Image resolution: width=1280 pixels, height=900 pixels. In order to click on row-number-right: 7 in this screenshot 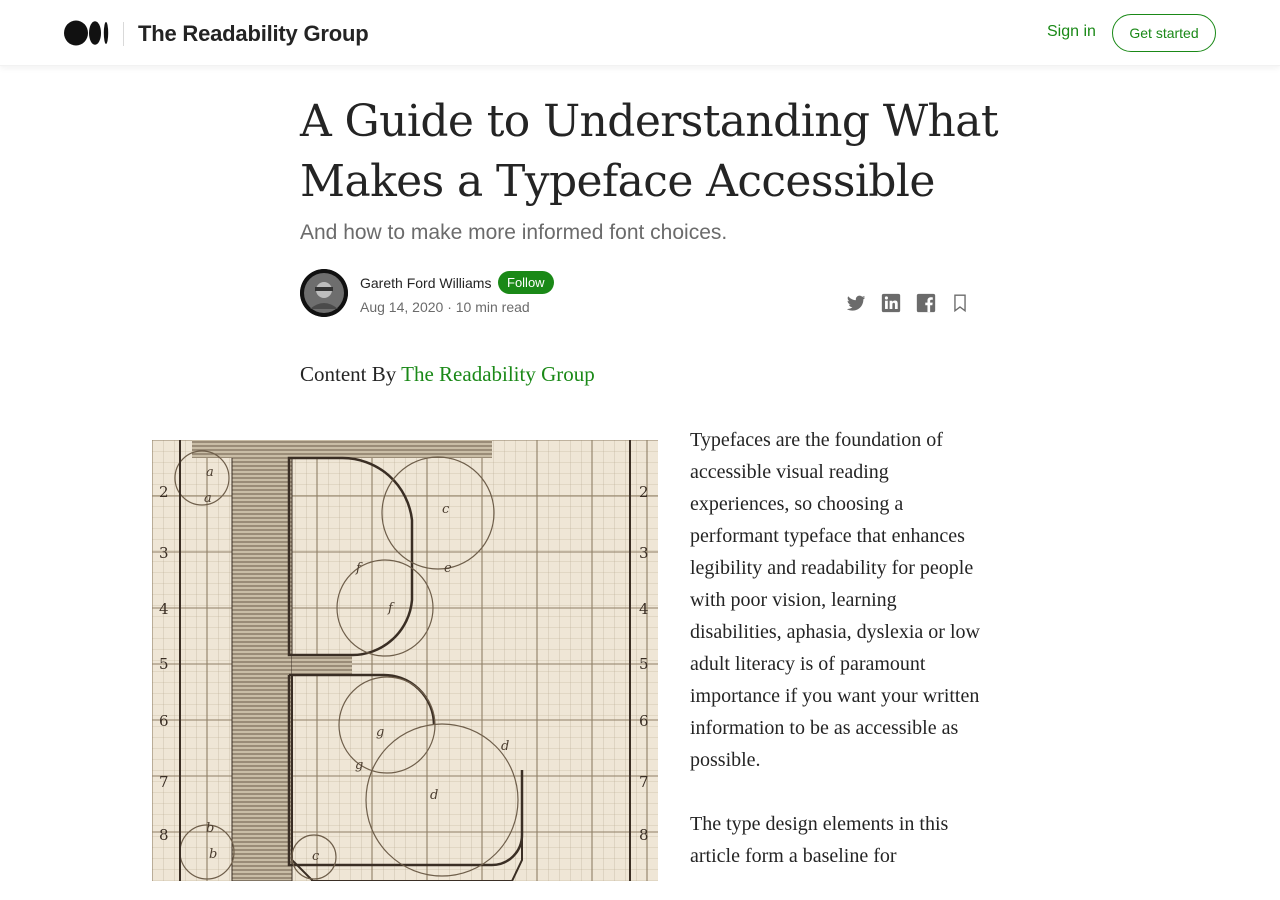, I will do `click(644, 782)`.